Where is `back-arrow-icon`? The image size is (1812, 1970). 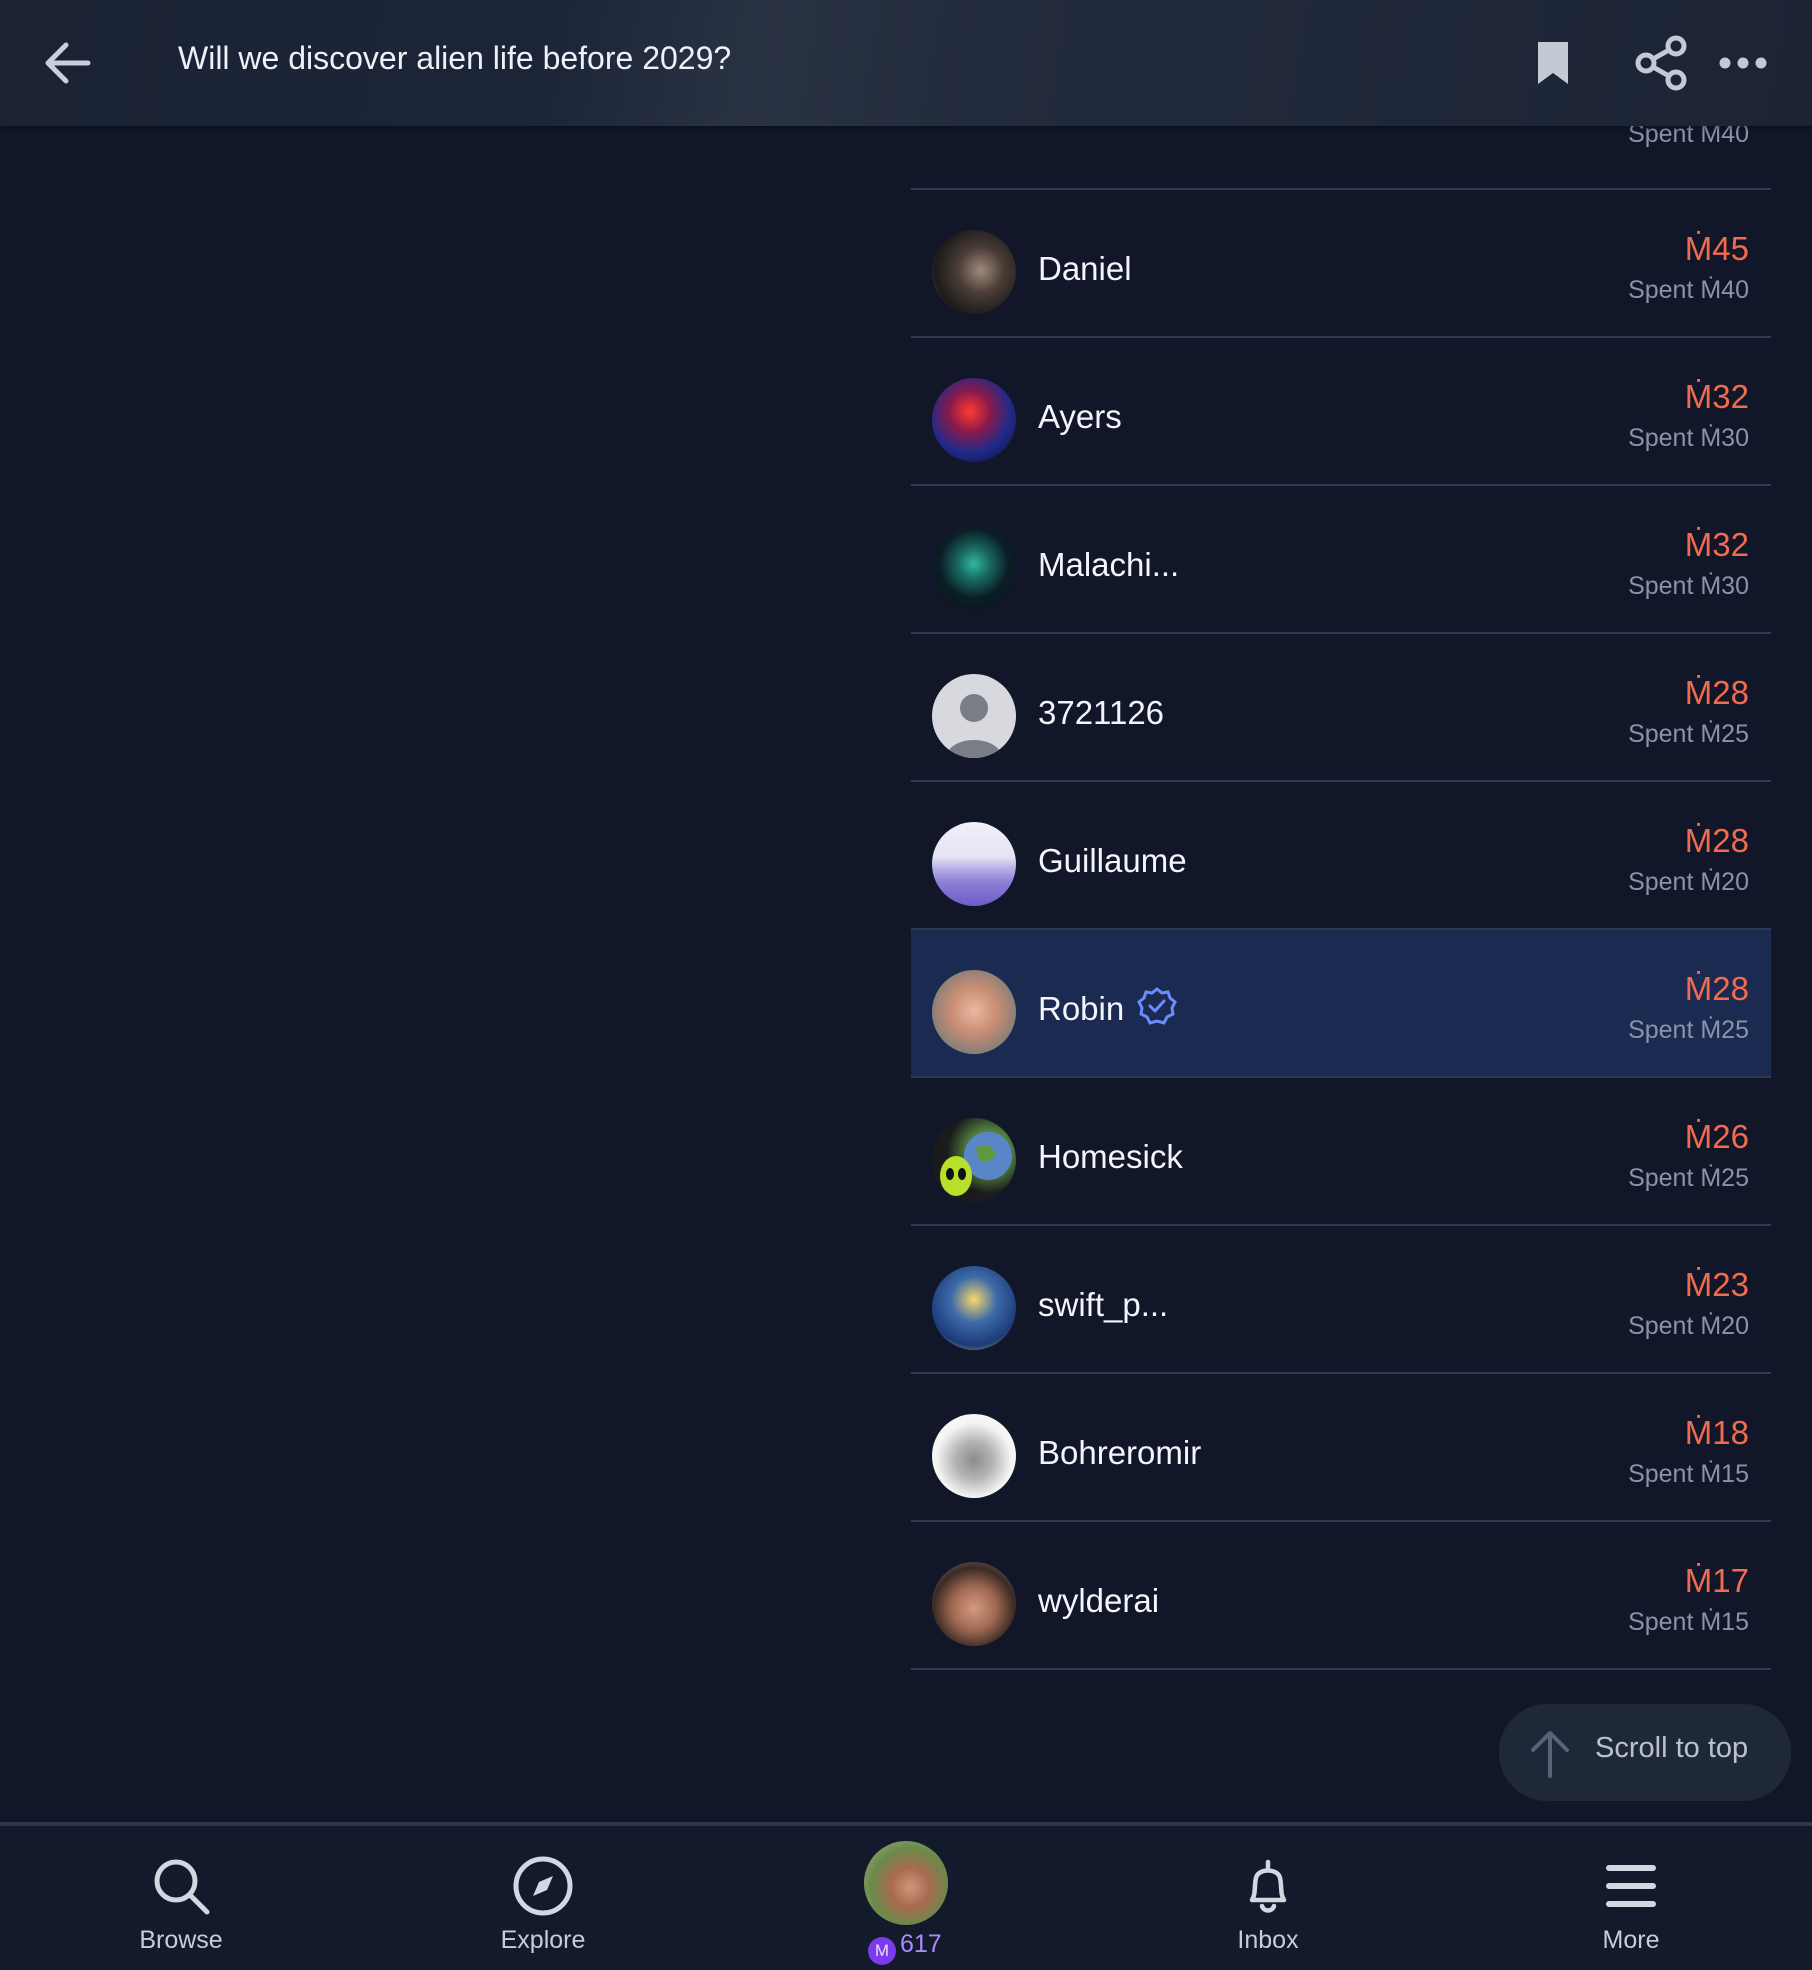
back-arrow-icon is located at coordinates (68, 63).